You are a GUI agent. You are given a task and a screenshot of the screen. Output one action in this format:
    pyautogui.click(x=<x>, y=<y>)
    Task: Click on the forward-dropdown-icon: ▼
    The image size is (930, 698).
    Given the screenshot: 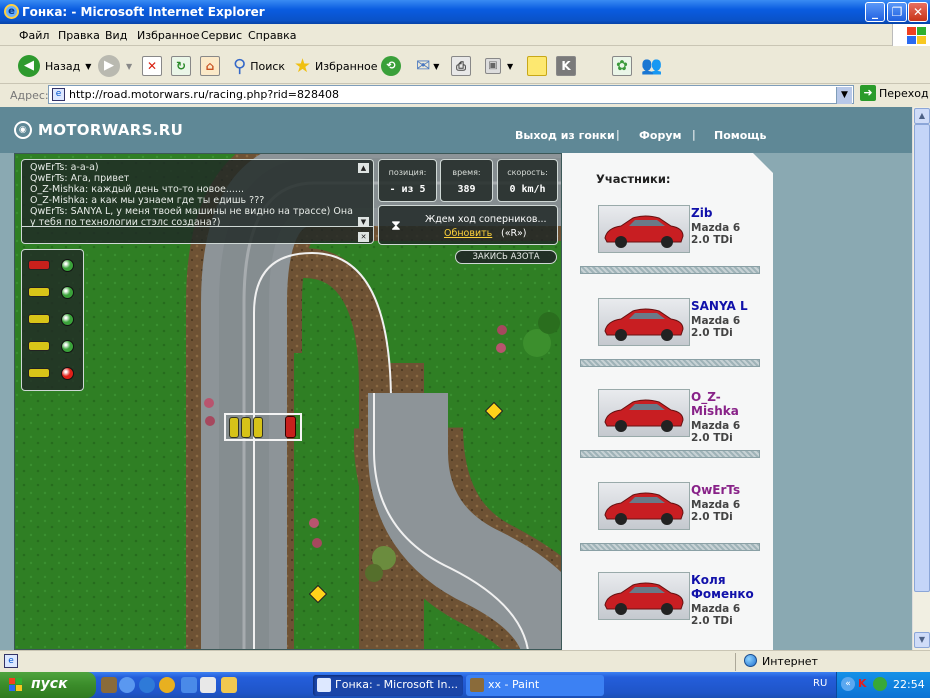 What is the action you would take?
    pyautogui.click(x=129, y=66)
    